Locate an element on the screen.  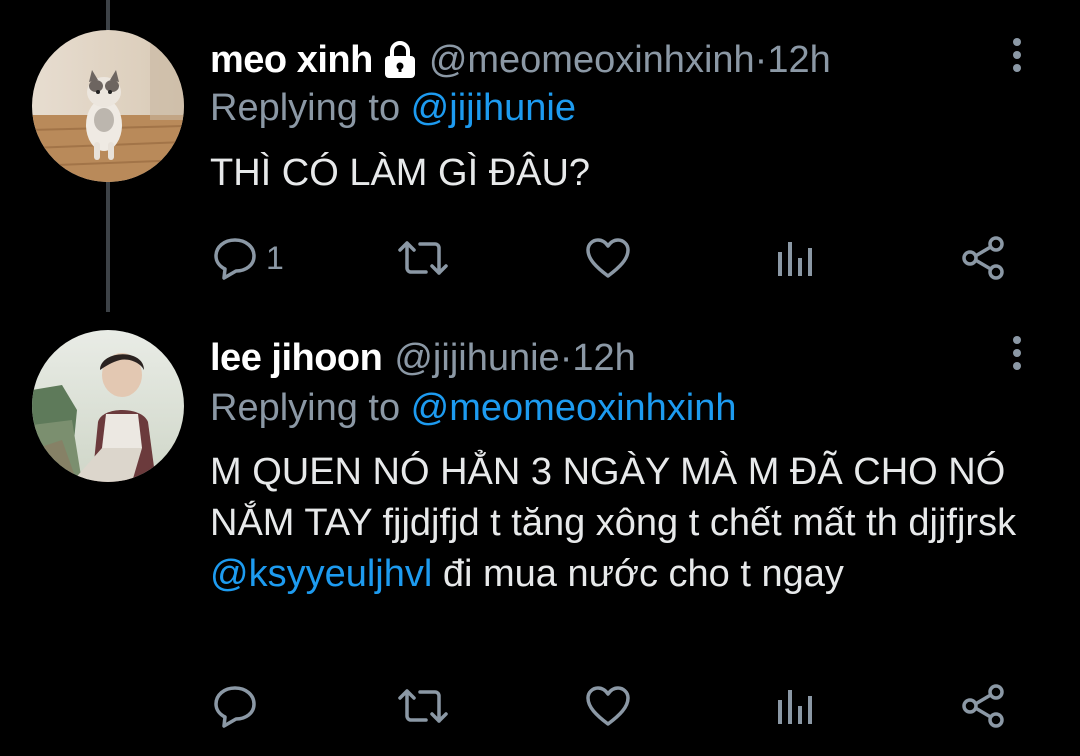
tweet-text: THÌ CÓ LÀM GÌ ĐÂU? is located at coordinates (400, 173).